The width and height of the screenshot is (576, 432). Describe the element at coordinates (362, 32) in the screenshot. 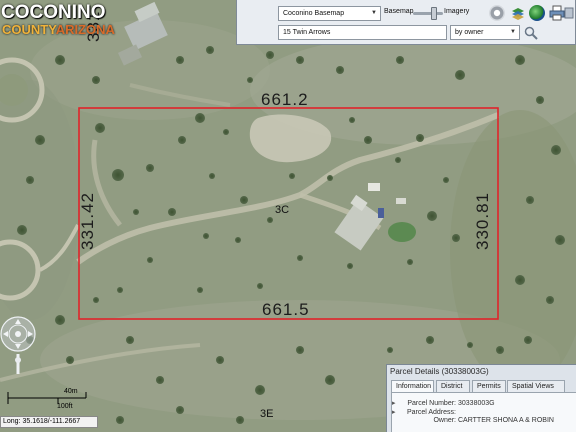

I see `search-input: 15 Twin Arrows` at that location.